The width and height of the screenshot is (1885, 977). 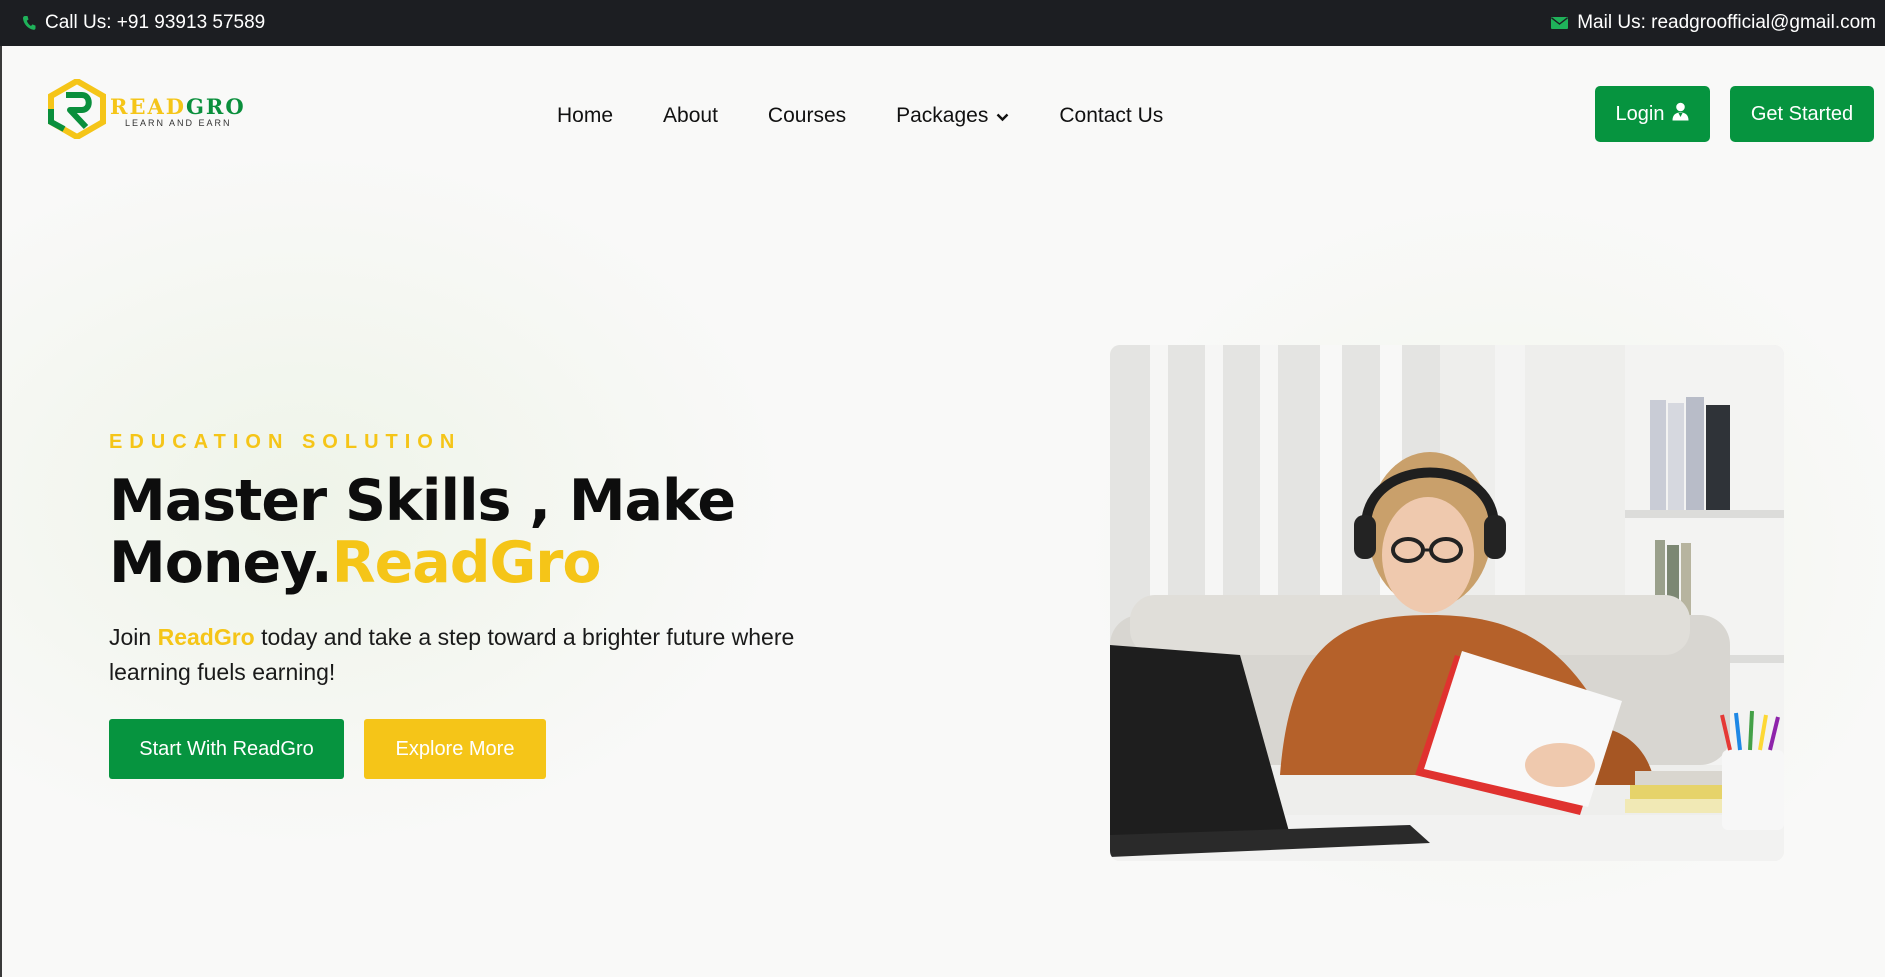 I want to click on mail-contact: Mail Us: readgroofficial@gmail.com, so click(x=1713, y=23).